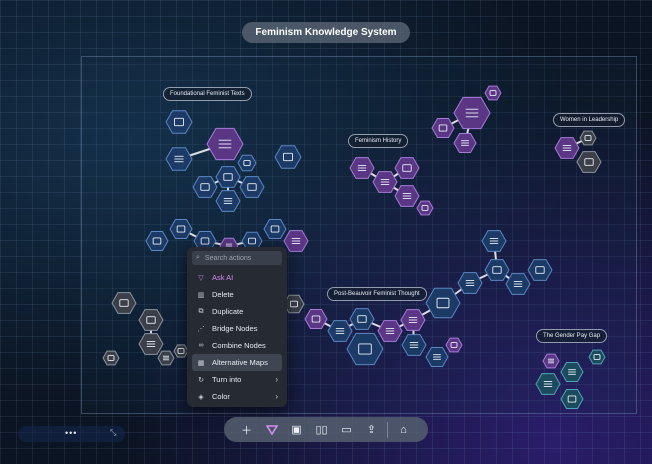  What do you see at coordinates (201, 278) in the screenshot?
I see `ai-icon: ▽` at bounding box center [201, 278].